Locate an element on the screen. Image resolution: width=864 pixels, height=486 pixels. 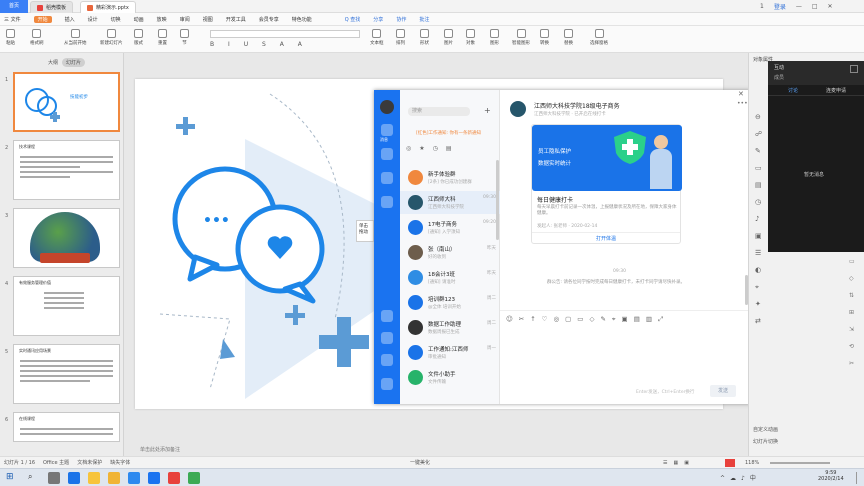
login-link: 登录 is located at coordinates (780, 6).